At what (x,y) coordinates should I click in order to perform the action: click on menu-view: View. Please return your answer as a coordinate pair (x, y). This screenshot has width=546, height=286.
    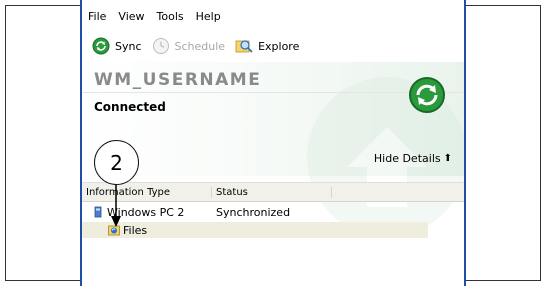
    Looking at the image, I should click on (131, 17).